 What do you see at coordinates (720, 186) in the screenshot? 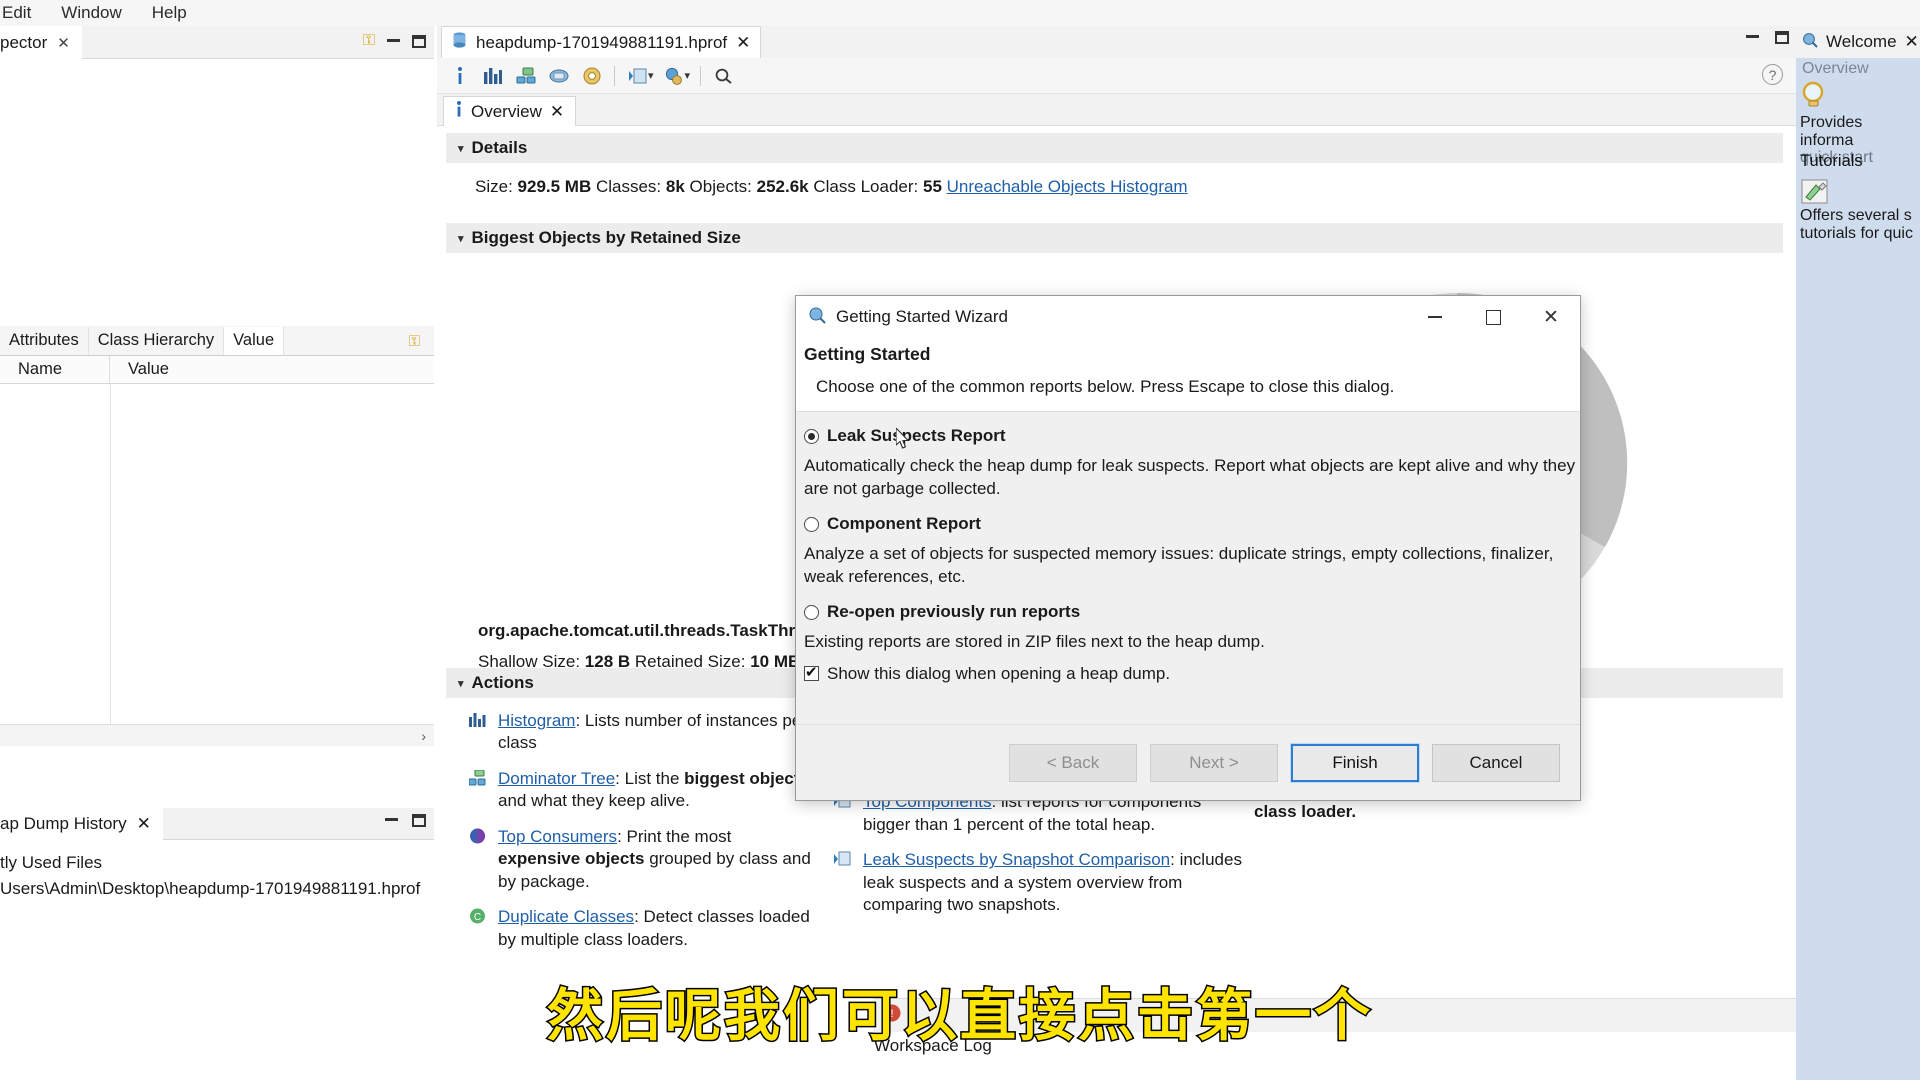
I see `objects-label: Objects:` at bounding box center [720, 186].